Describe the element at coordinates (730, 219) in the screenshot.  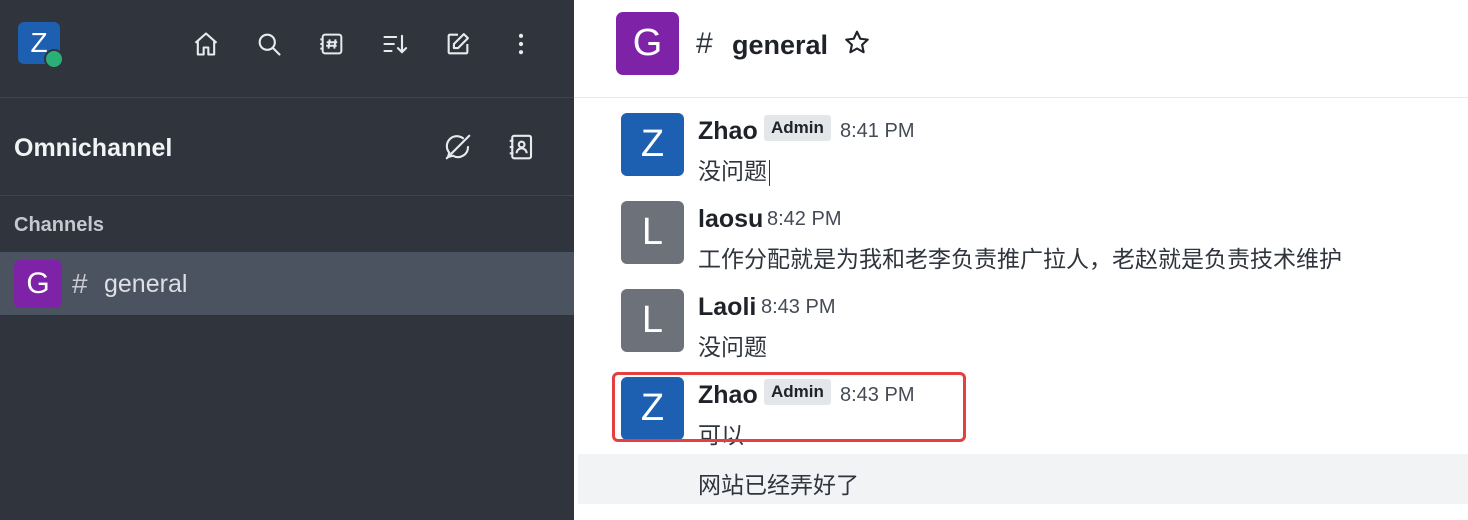
I see `message-author: laosu` at that location.